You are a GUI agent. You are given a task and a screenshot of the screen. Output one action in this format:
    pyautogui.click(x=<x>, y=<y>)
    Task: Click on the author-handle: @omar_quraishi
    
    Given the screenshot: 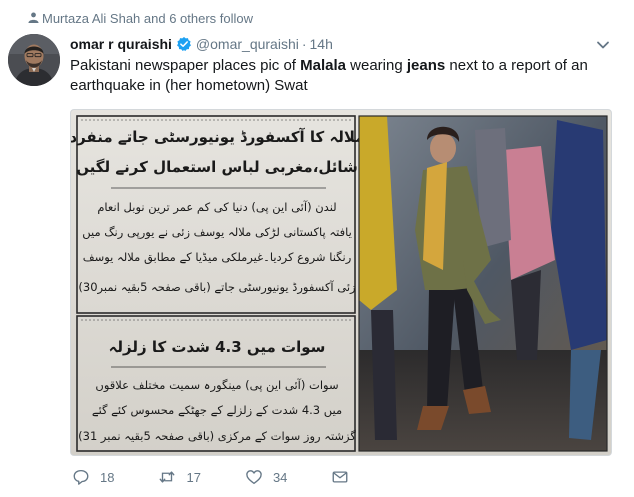 What is the action you would take?
    pyautogui.click(x=247, y=44)
    